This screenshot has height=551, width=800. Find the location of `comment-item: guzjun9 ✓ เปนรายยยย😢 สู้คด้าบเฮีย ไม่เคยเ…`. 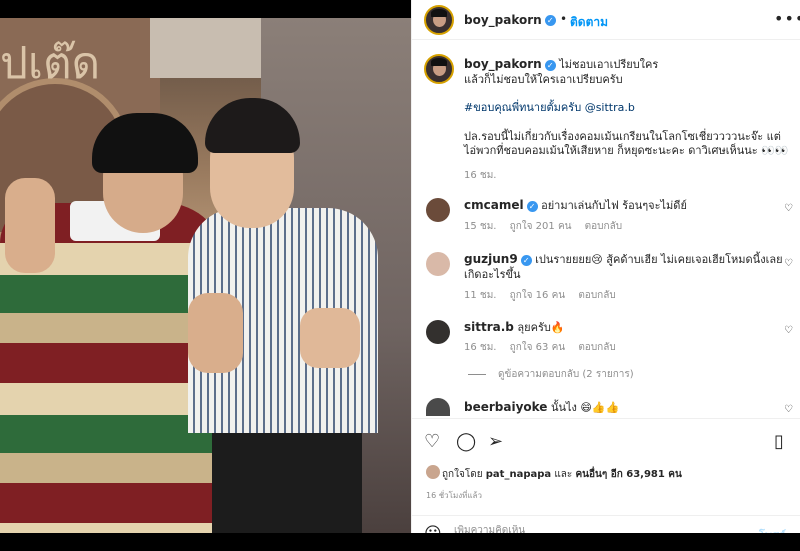

comment-item: guzjun9 ✓ เปนรายยยย😢 สู้คด้าบเฮีย ไม่เคยเ… is located at coordinates (624, 267).